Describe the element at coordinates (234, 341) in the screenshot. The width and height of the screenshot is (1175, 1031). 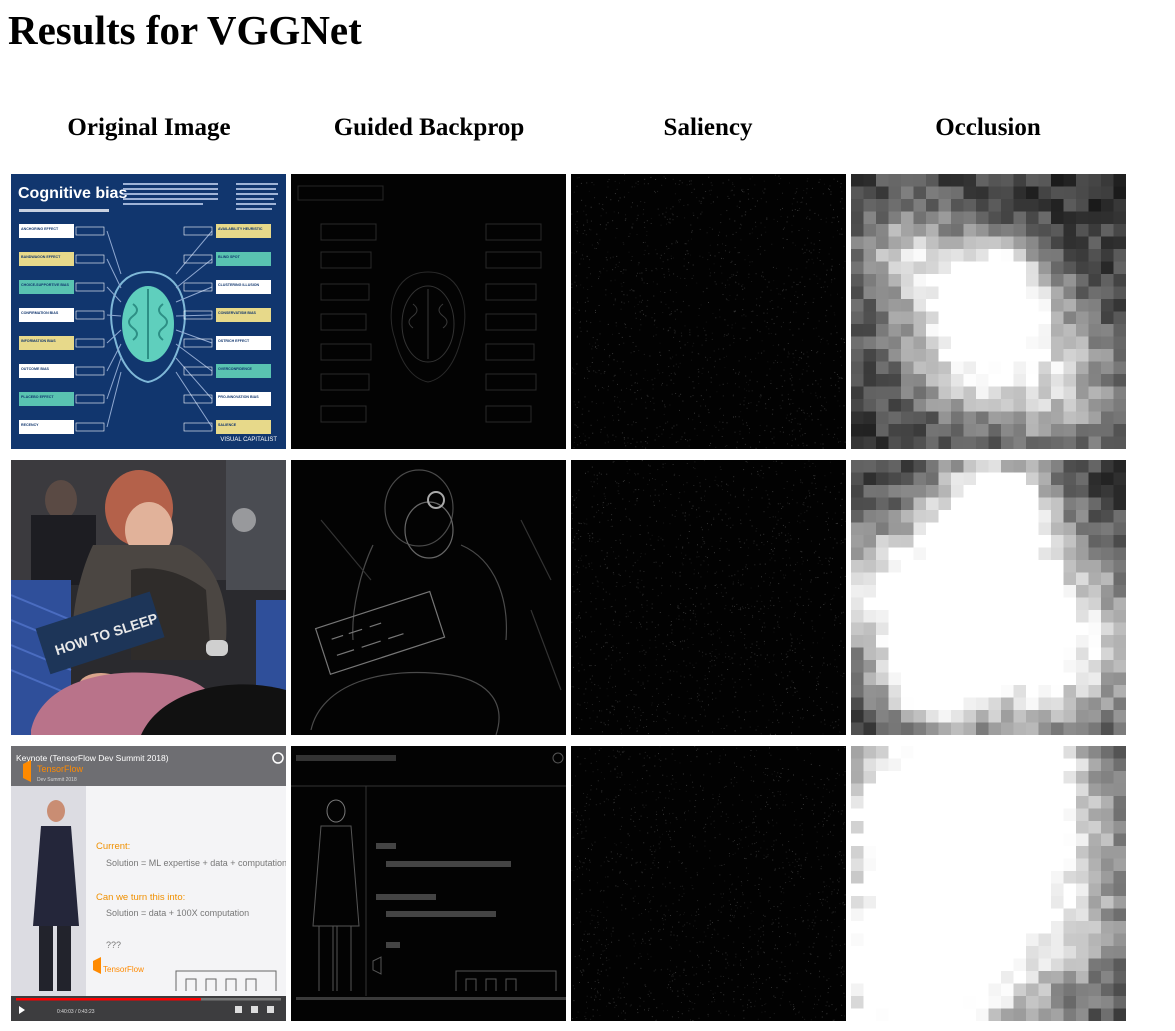
I see `infographic-label: OSTRICH EFFECT` at that location.